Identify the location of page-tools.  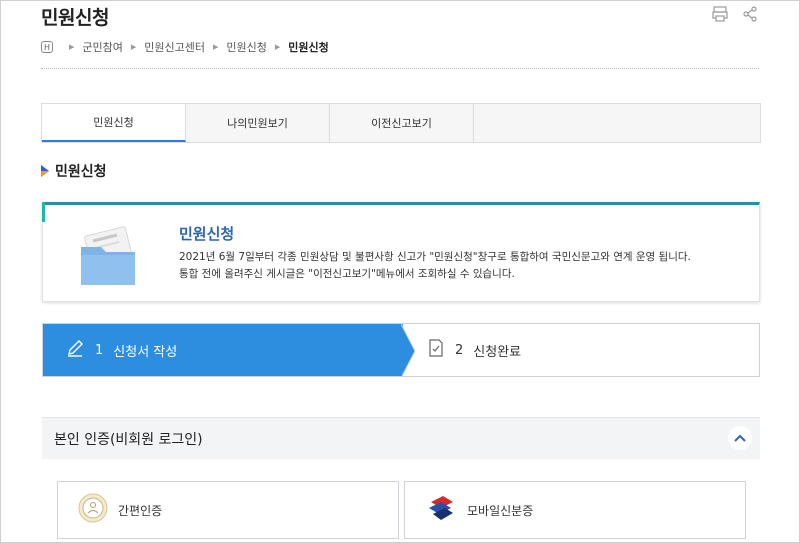
(735, 14).